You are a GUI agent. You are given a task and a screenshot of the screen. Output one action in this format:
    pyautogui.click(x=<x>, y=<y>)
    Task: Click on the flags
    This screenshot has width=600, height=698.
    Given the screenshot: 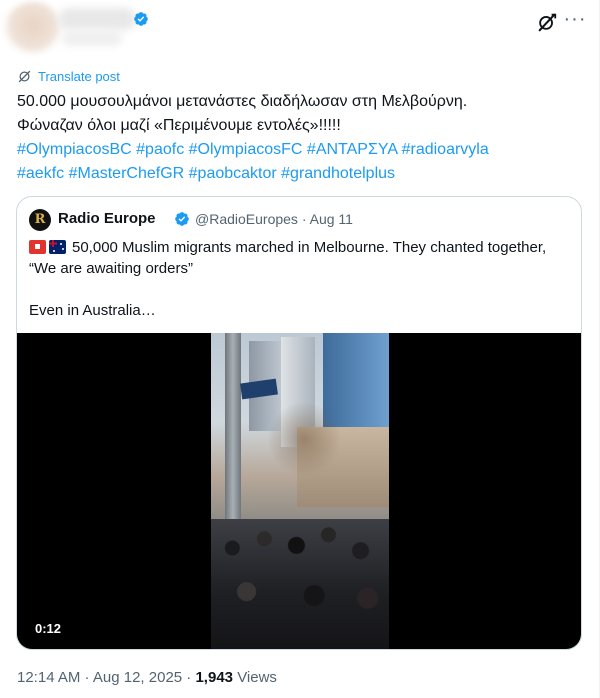 What is the action you would take?
    pyautogui.click(x=47, y=247)
    